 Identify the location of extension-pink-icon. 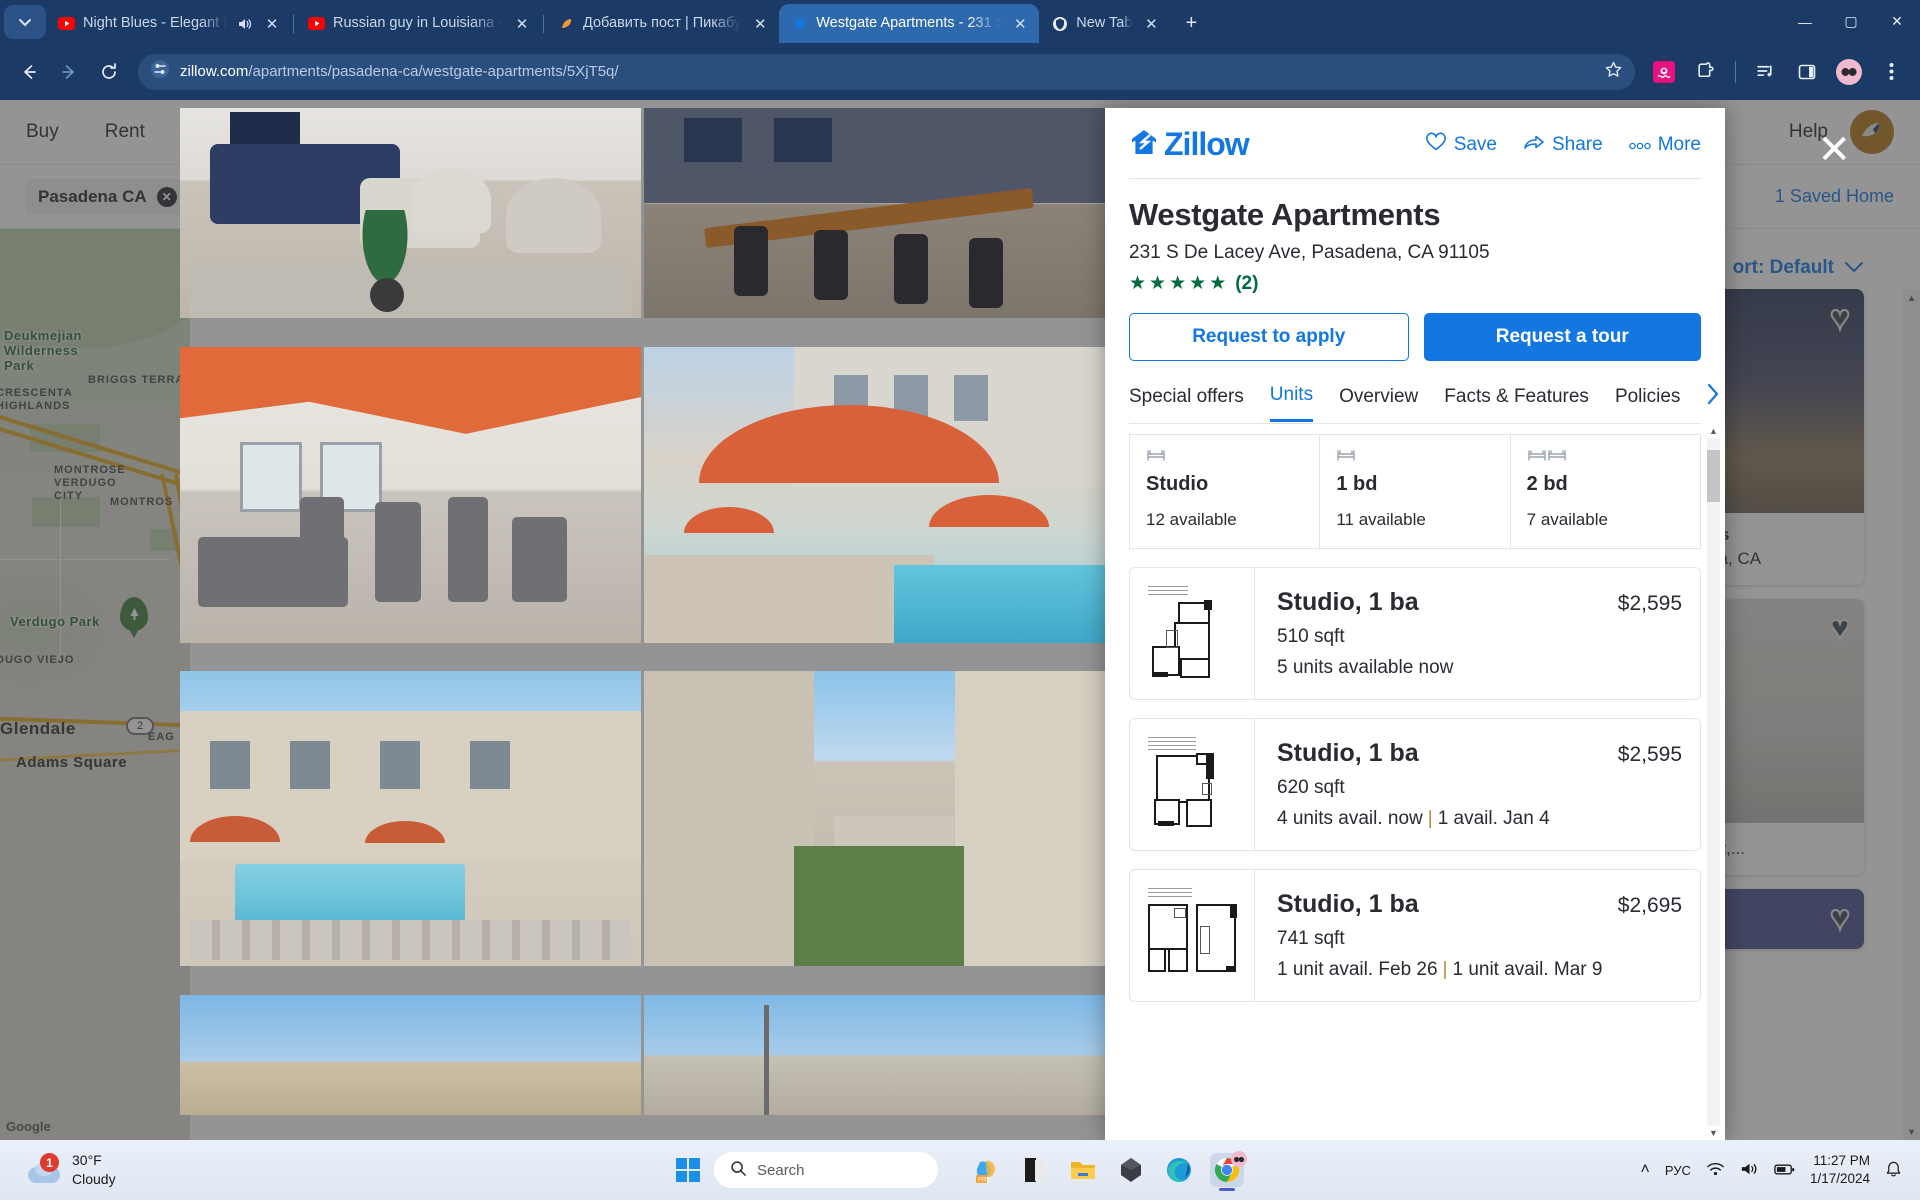
(1664, 72).